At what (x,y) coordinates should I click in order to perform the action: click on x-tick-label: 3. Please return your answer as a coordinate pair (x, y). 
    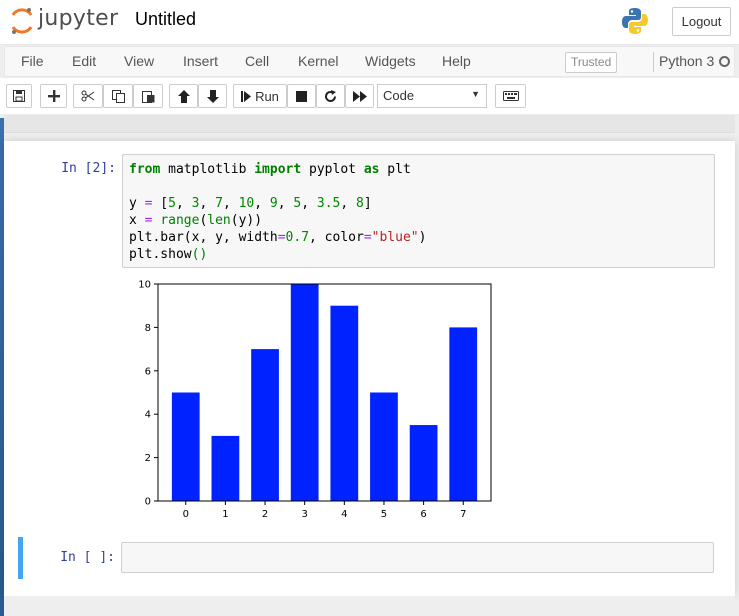
    Looking at the image, I should click on (304, 514).